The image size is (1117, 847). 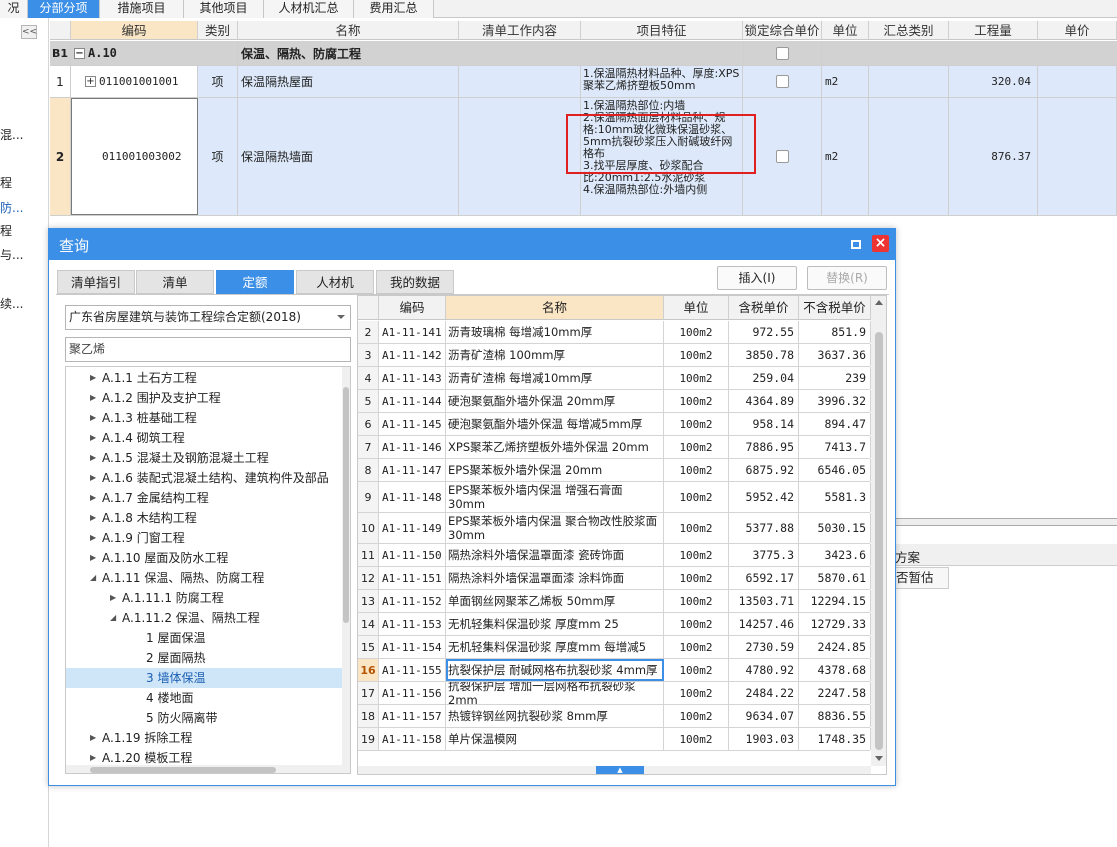 What do you see at coordinates (394, 9) in the screenshot?
I see `tab-cost-summary: 费用汇总` at bounding box center [394, 9].